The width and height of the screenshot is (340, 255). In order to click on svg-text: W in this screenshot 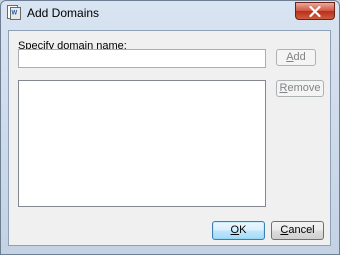, I will do `click(15, 14)`.